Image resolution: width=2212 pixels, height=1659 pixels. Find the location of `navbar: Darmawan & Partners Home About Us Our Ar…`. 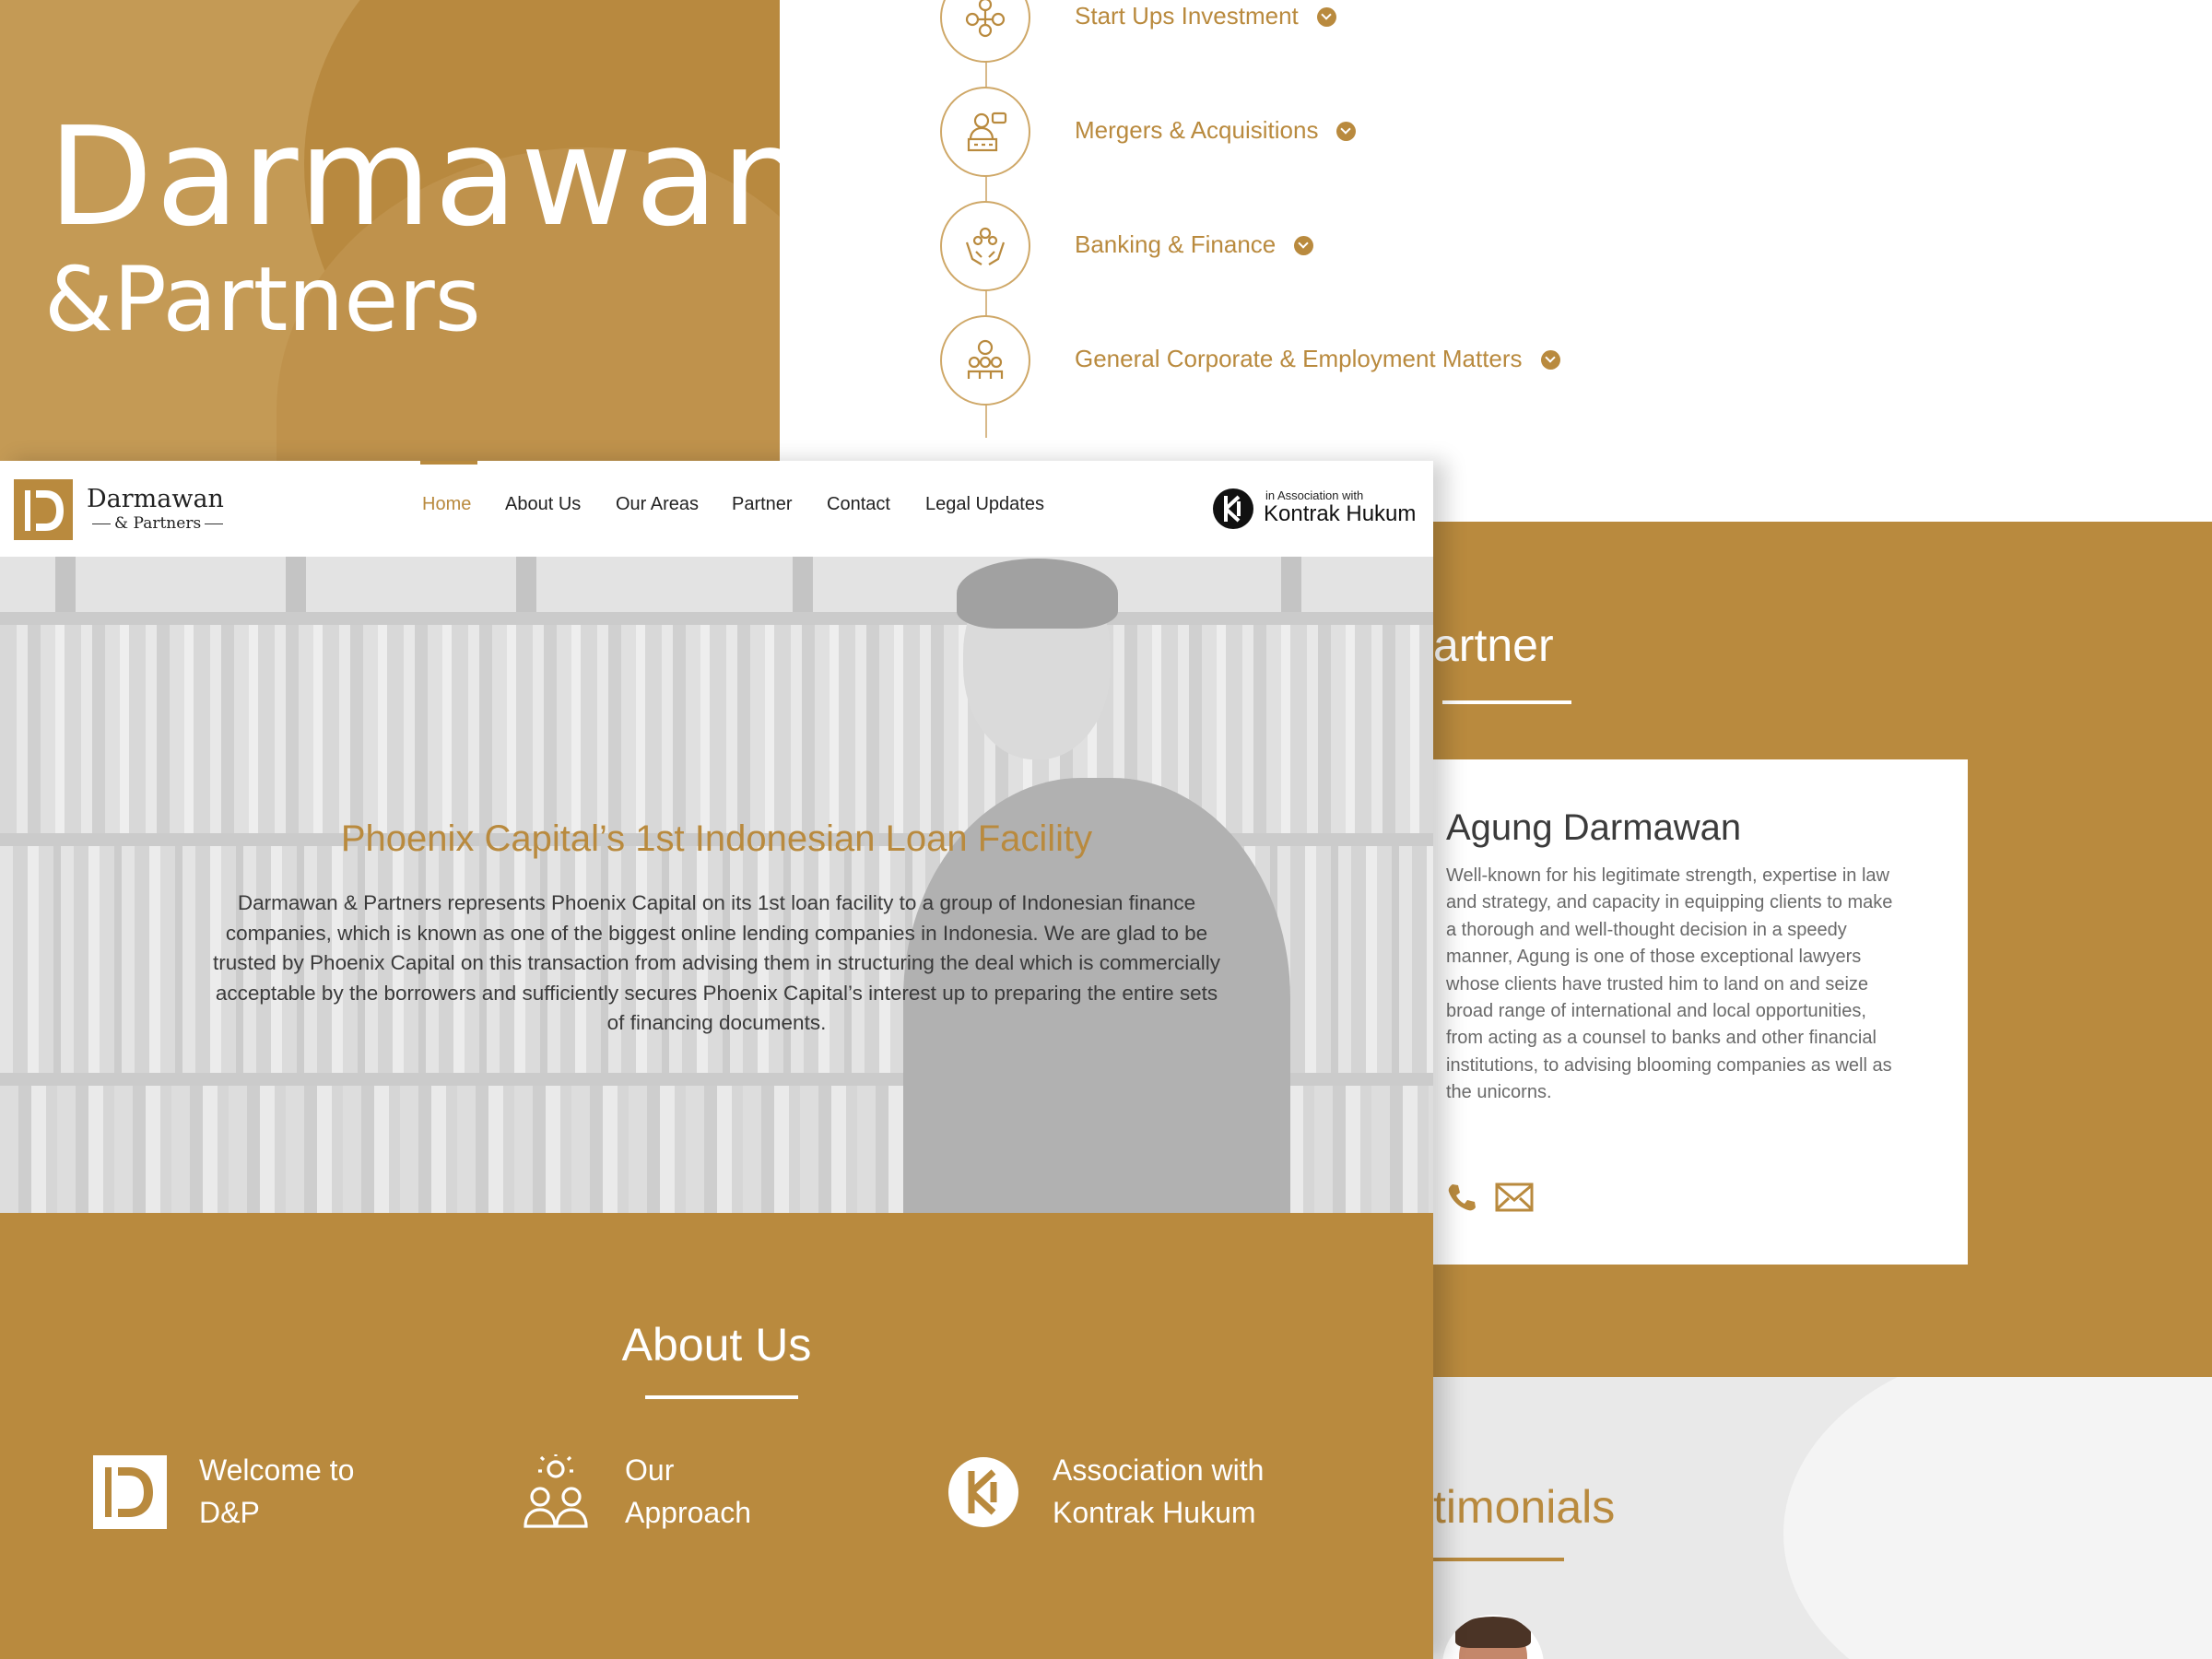

navbar: Darmawan & Partners Home About Us Our Ar… is located at coordinates (716, 509).